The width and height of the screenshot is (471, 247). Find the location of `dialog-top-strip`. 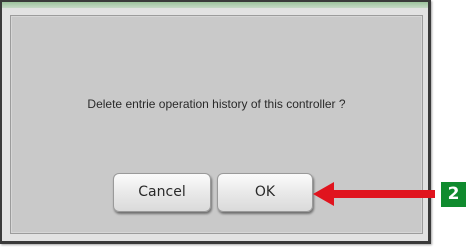

dialog-top-strip is located at coordinates (215, 5).